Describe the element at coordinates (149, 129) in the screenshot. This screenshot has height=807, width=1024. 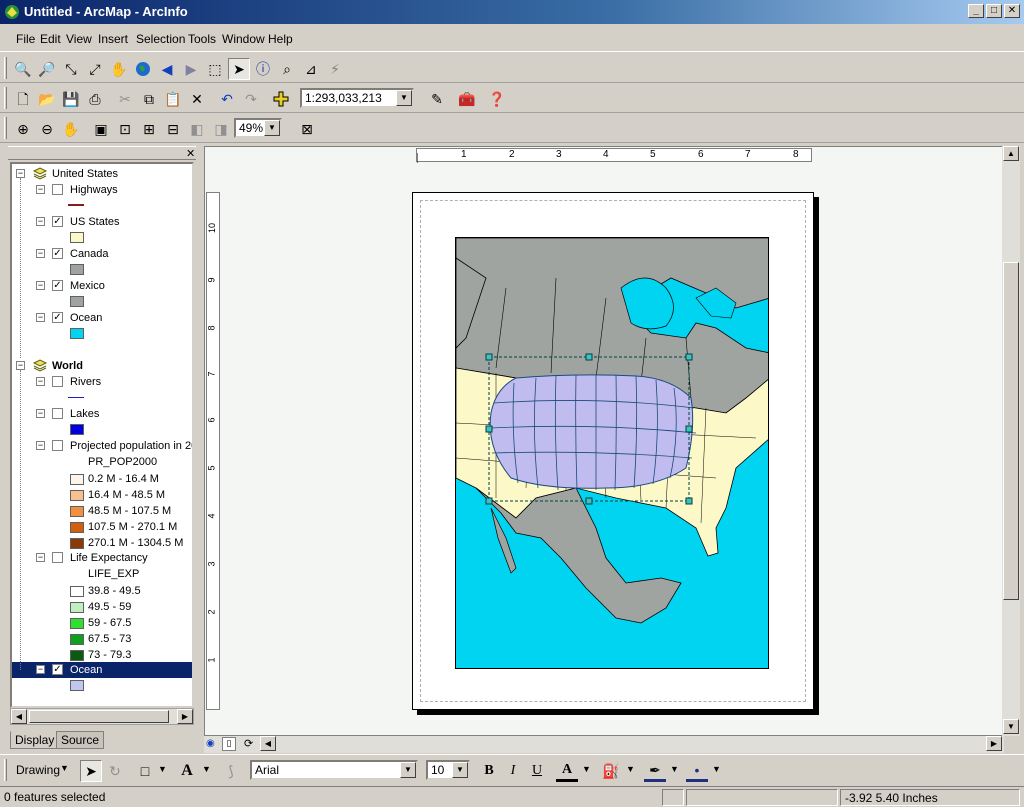
I see `fixed-zoom-out-page-icon: ⊞` at that location.